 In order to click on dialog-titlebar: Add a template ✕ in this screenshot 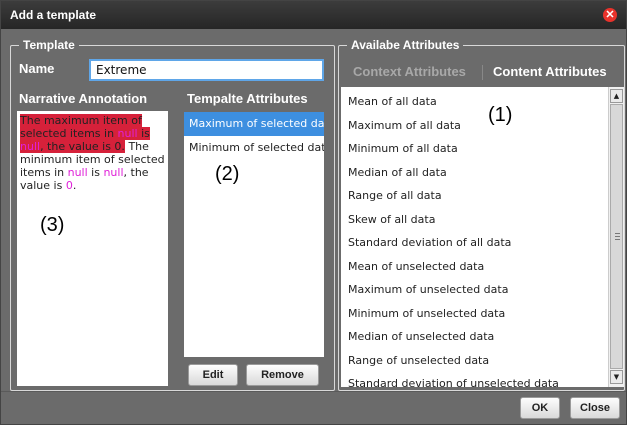, I will do `click(313, 15)`.